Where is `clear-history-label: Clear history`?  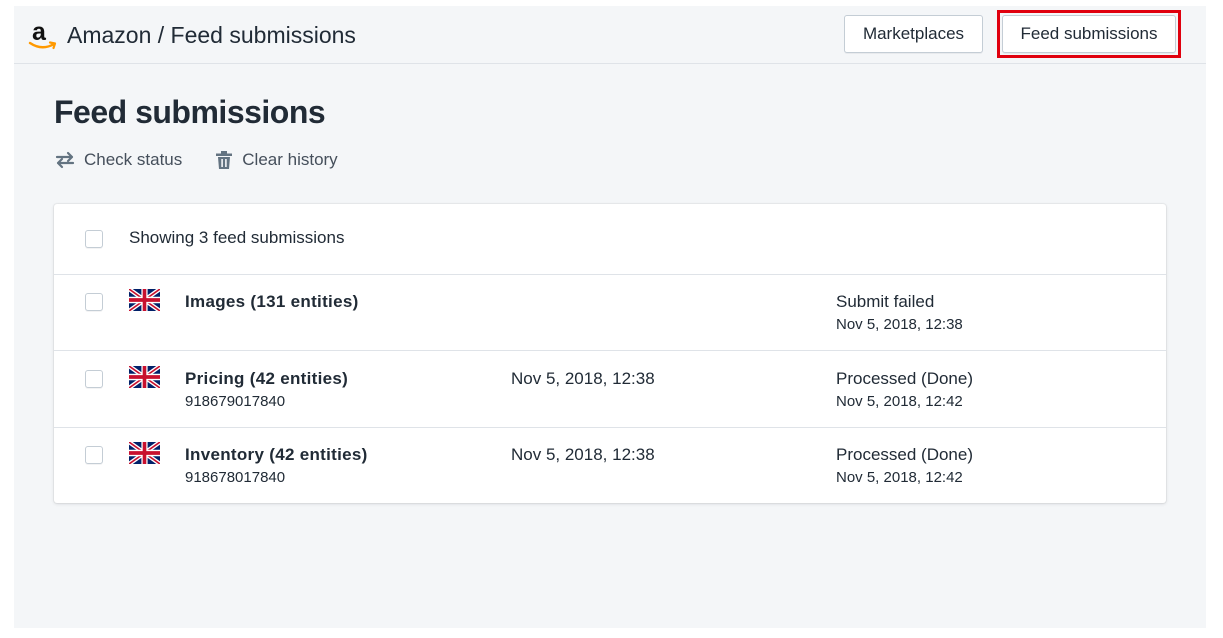 clear-history-label: Clear history is located at coordinates (290, 159).